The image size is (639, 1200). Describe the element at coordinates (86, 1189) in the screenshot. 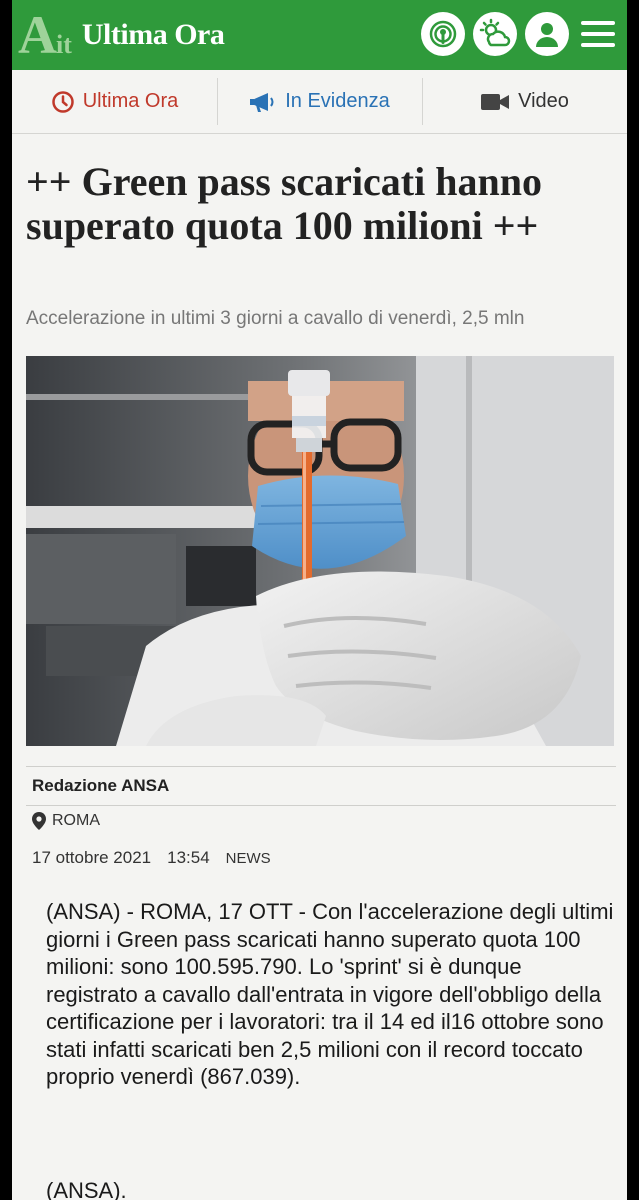

I see `article-signature: (ANSA).` at that location.